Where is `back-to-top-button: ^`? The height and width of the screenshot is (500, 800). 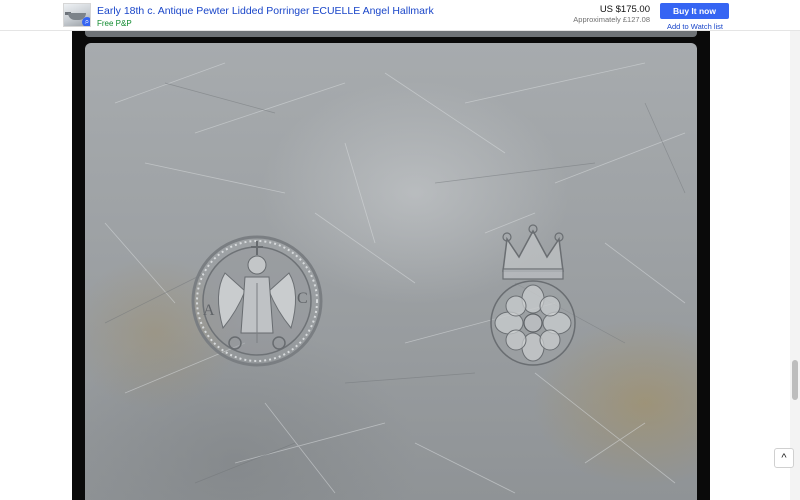 back-to-top-button: ^ is located at coordinates (784, 458).